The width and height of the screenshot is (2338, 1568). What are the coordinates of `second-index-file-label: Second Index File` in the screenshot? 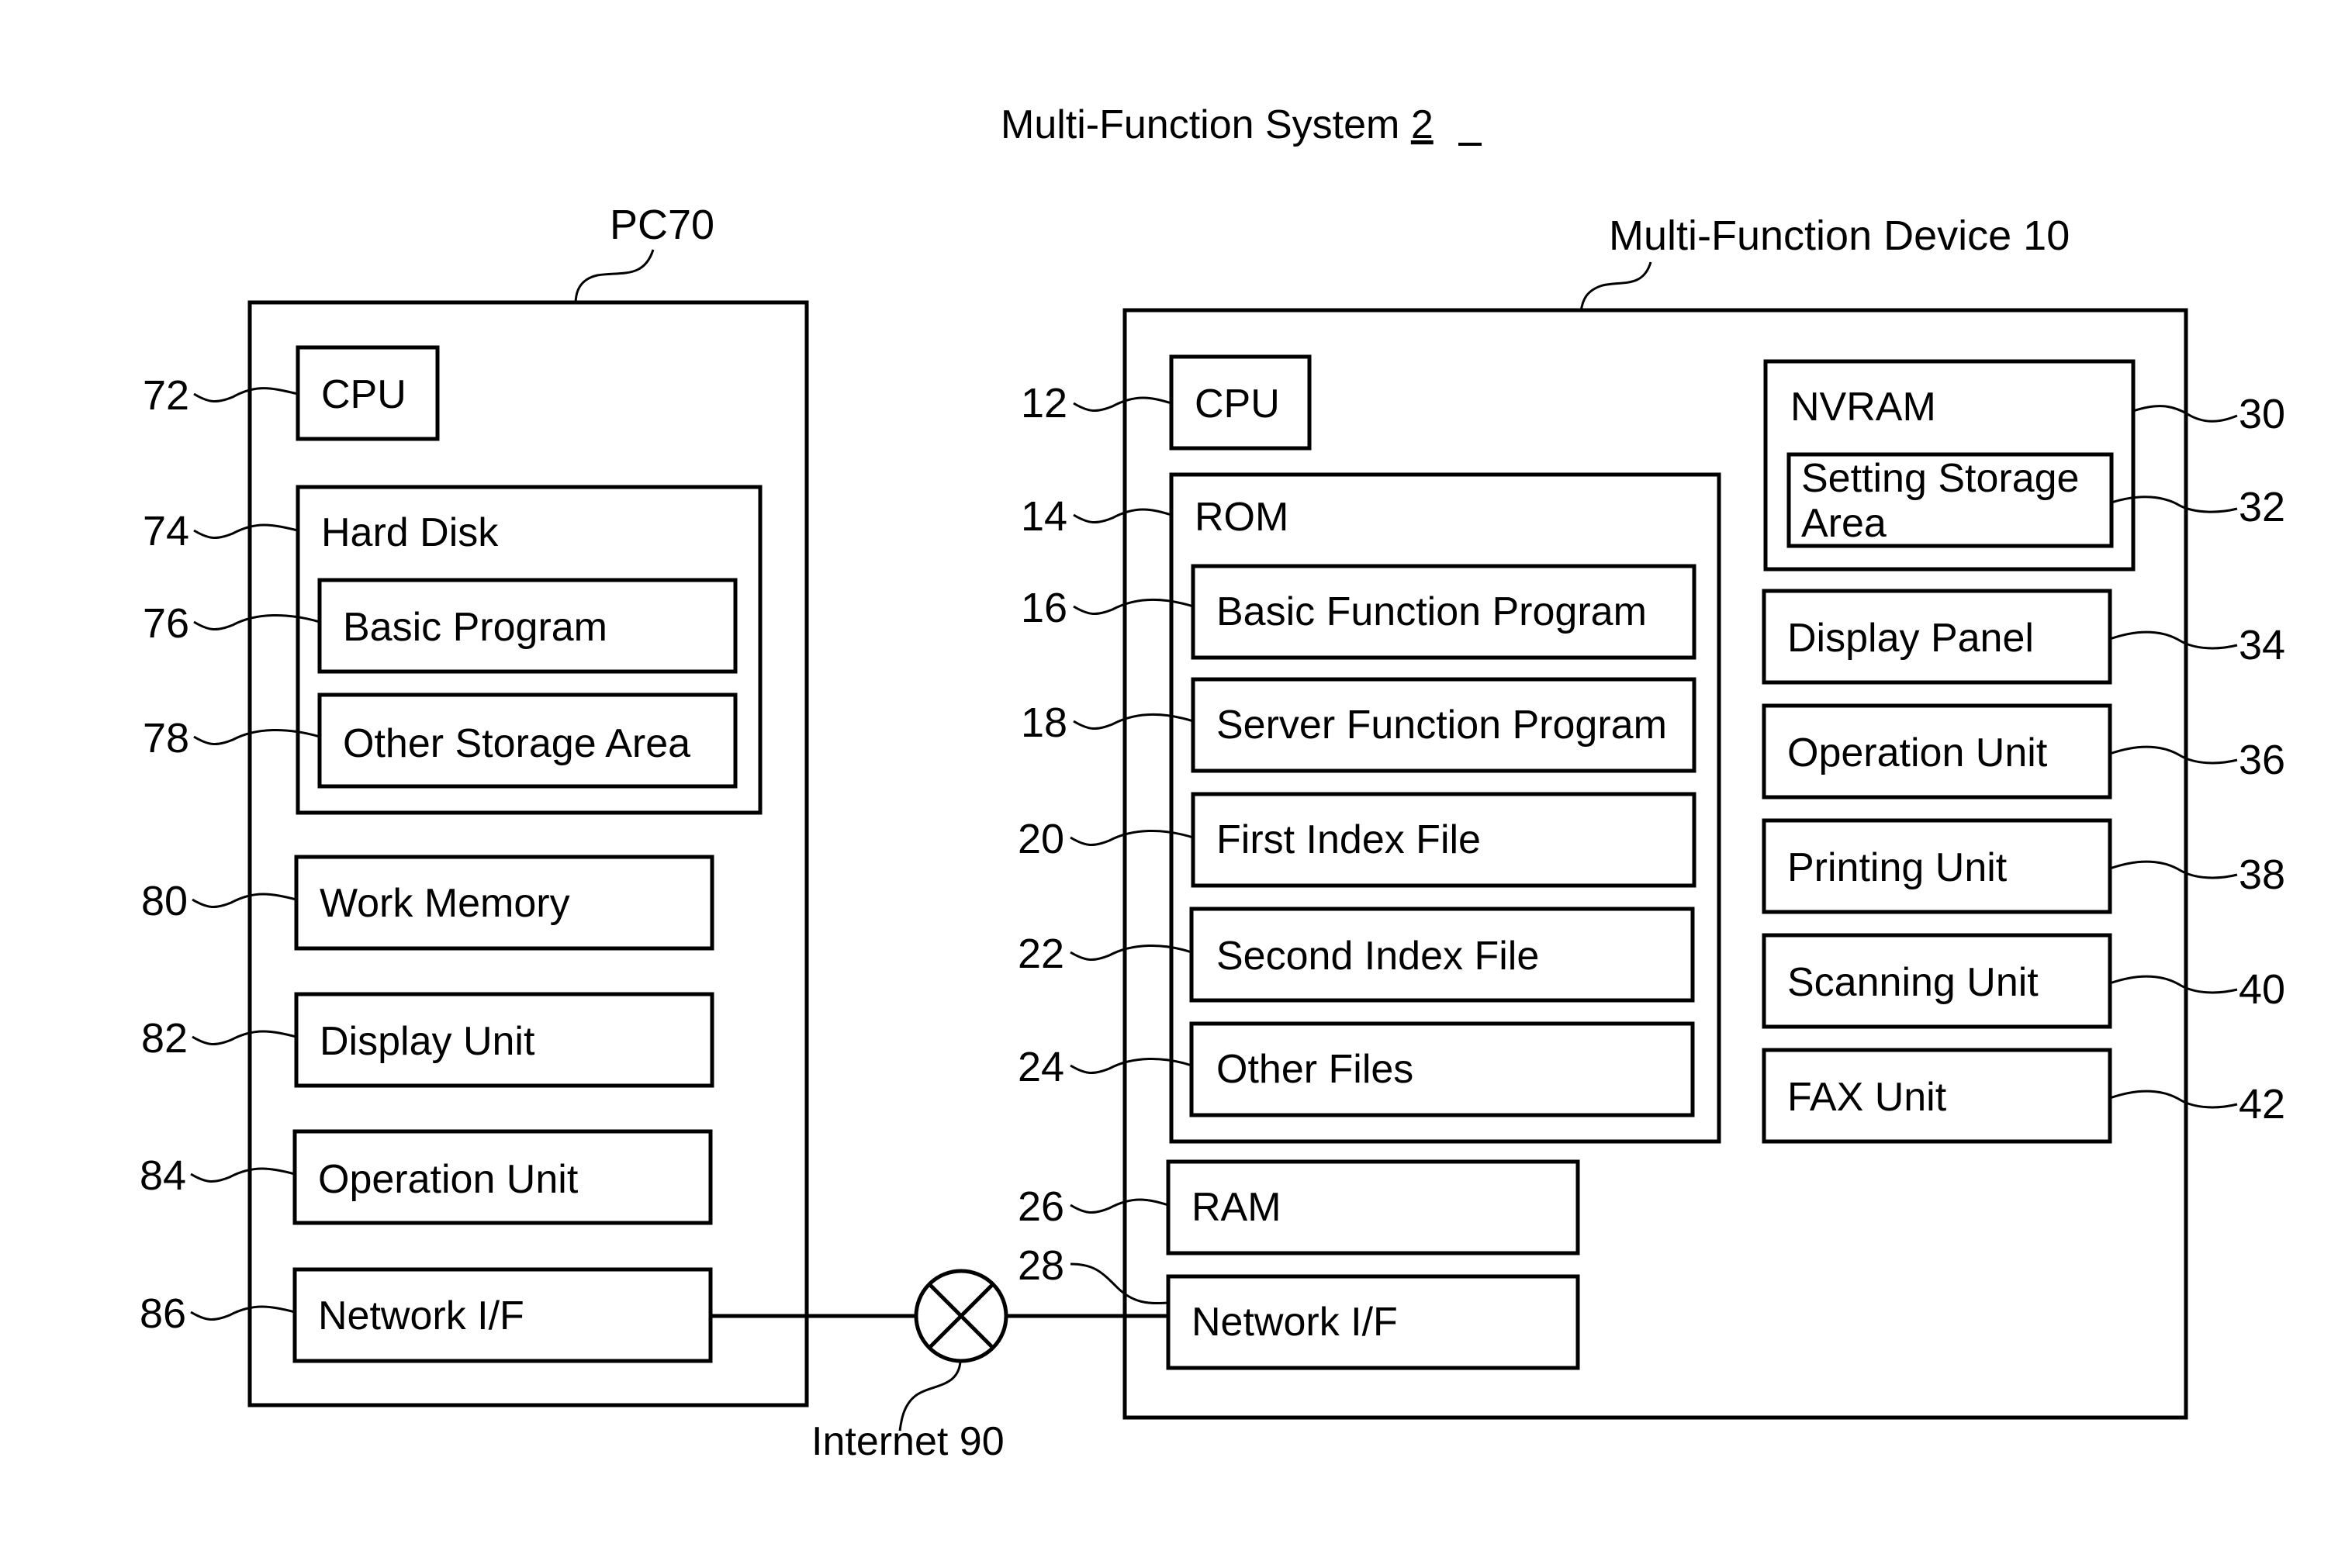 It's located at (1377, 956).